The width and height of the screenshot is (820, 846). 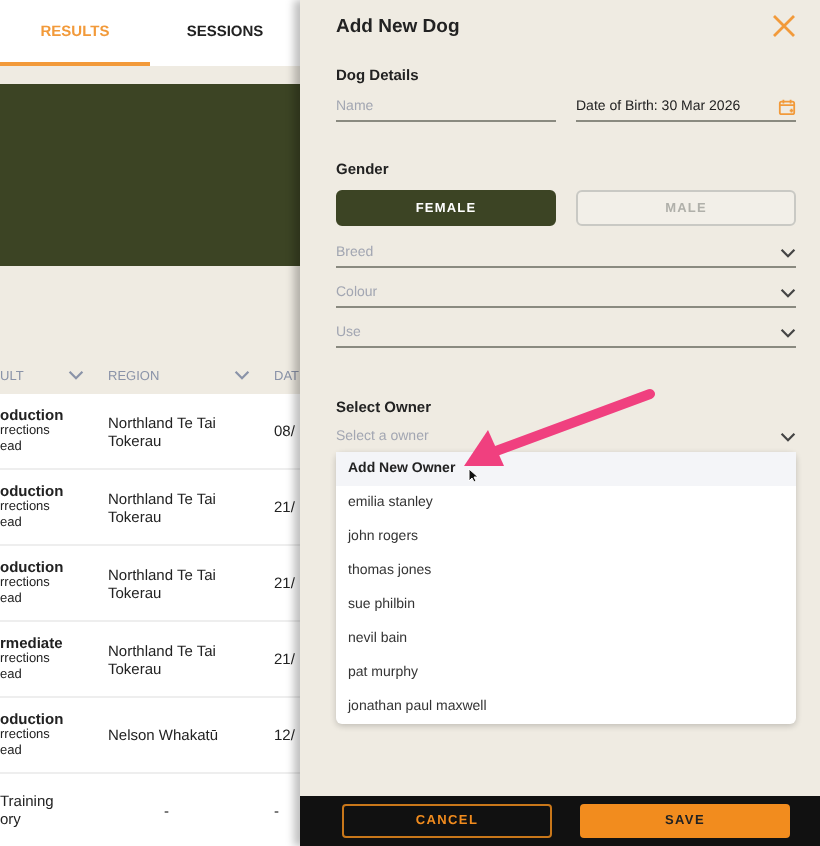 I want to click on cursor-icon, so click(x=473, y=475).